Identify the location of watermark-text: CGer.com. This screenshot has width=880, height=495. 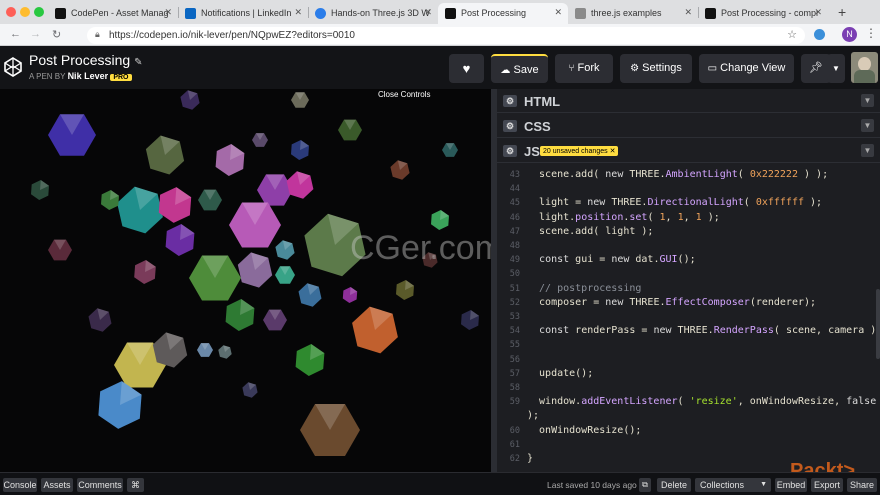
(420, 248).